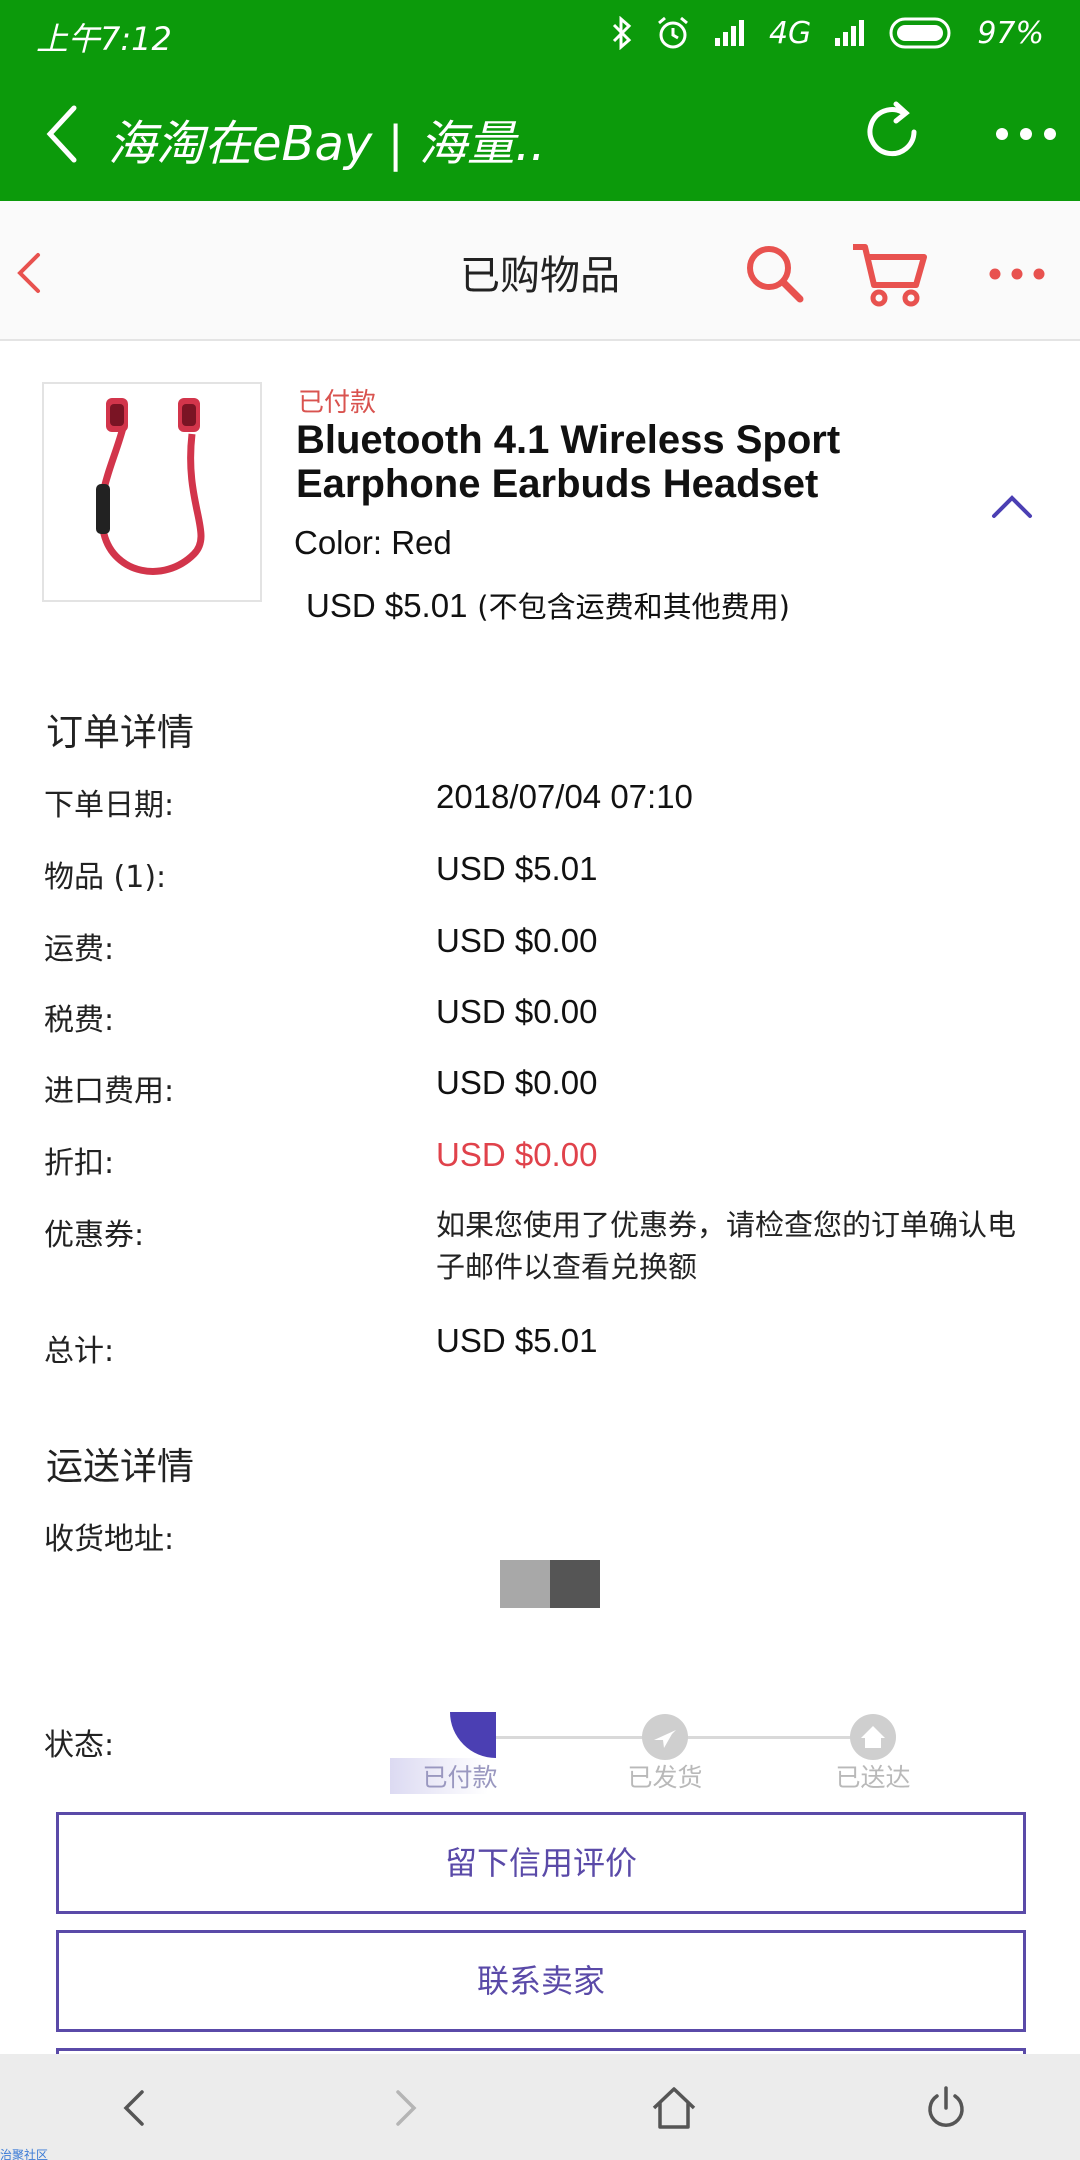  Describe the element at coordinates (460, 1776) in the screenshot. I see `step-paid-label: 已付款` at that location.